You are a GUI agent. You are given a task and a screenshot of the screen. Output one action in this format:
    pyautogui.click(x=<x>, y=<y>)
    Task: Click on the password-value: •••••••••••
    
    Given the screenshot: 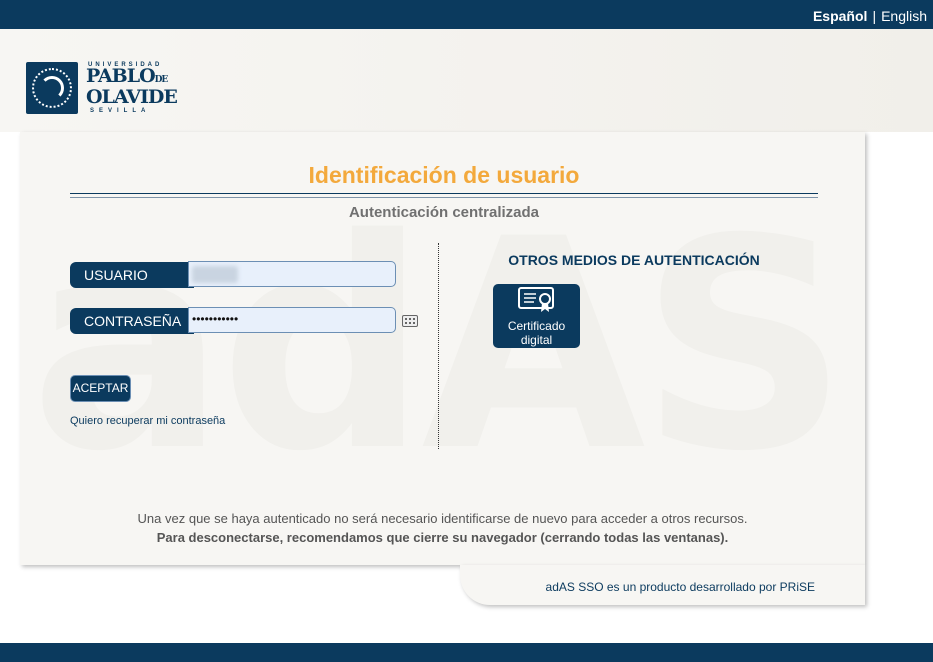 What is the action you would take?
    pyautogui.click(x=215, y=319)
    